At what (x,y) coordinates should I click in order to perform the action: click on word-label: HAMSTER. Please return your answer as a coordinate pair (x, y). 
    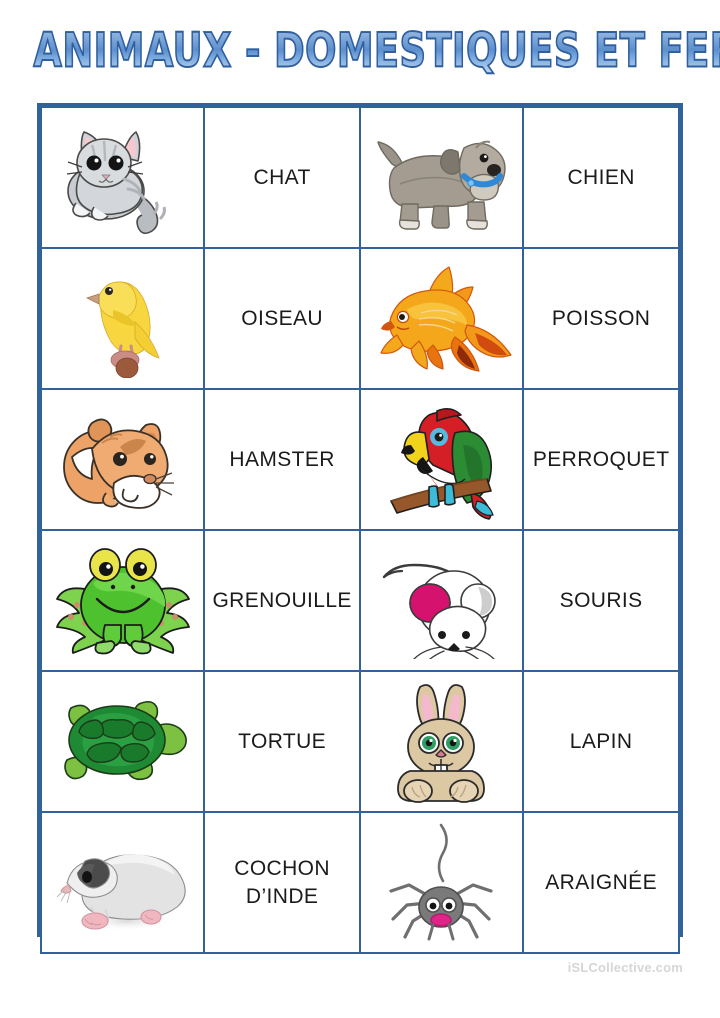
    Looking at the image, I should click on (282, 459).